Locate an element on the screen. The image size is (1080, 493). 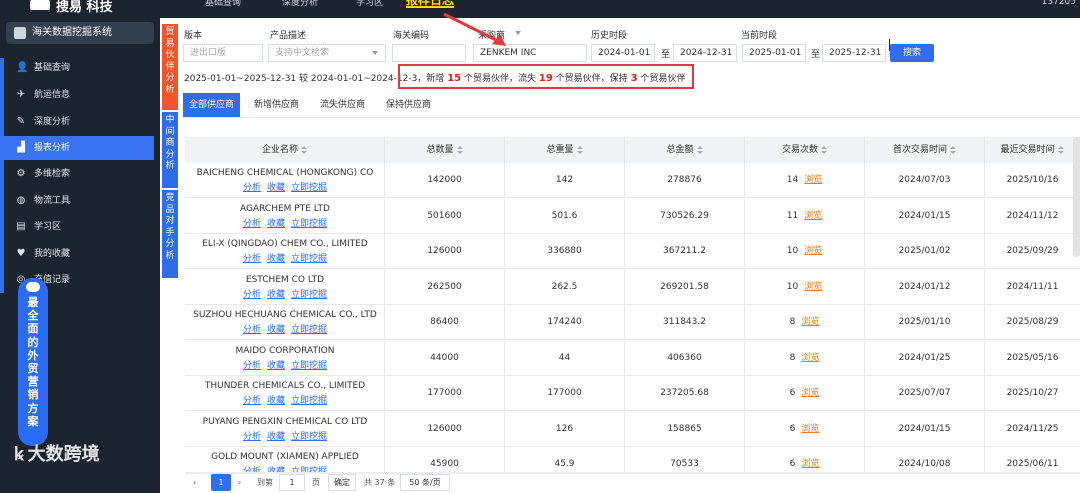
col-header-amount: 总金额 is located at coordinates (685, 150).